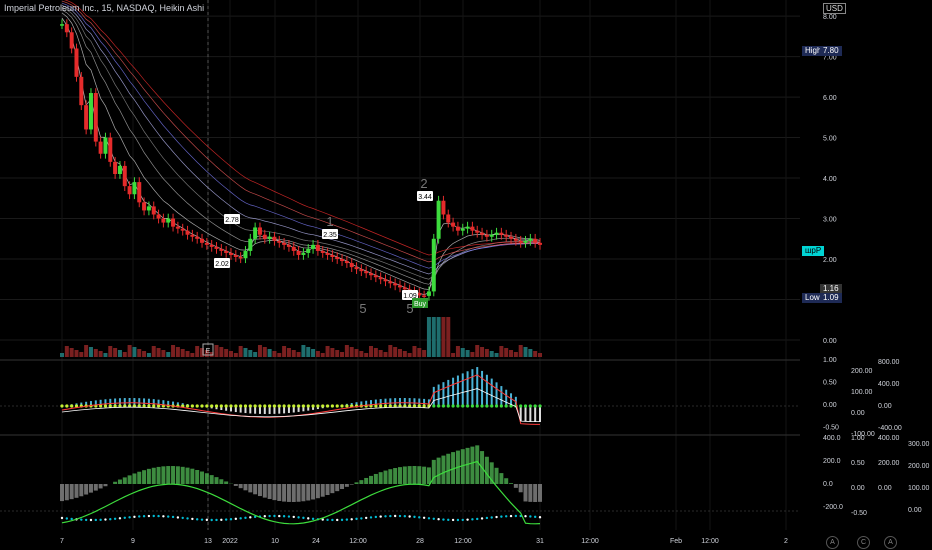 This screenshot has width=932, height=550. What do you see at coordinates (420, 541) in the screenshot?
I see `time-tick-label: 28` at bounding box center [420, 541].